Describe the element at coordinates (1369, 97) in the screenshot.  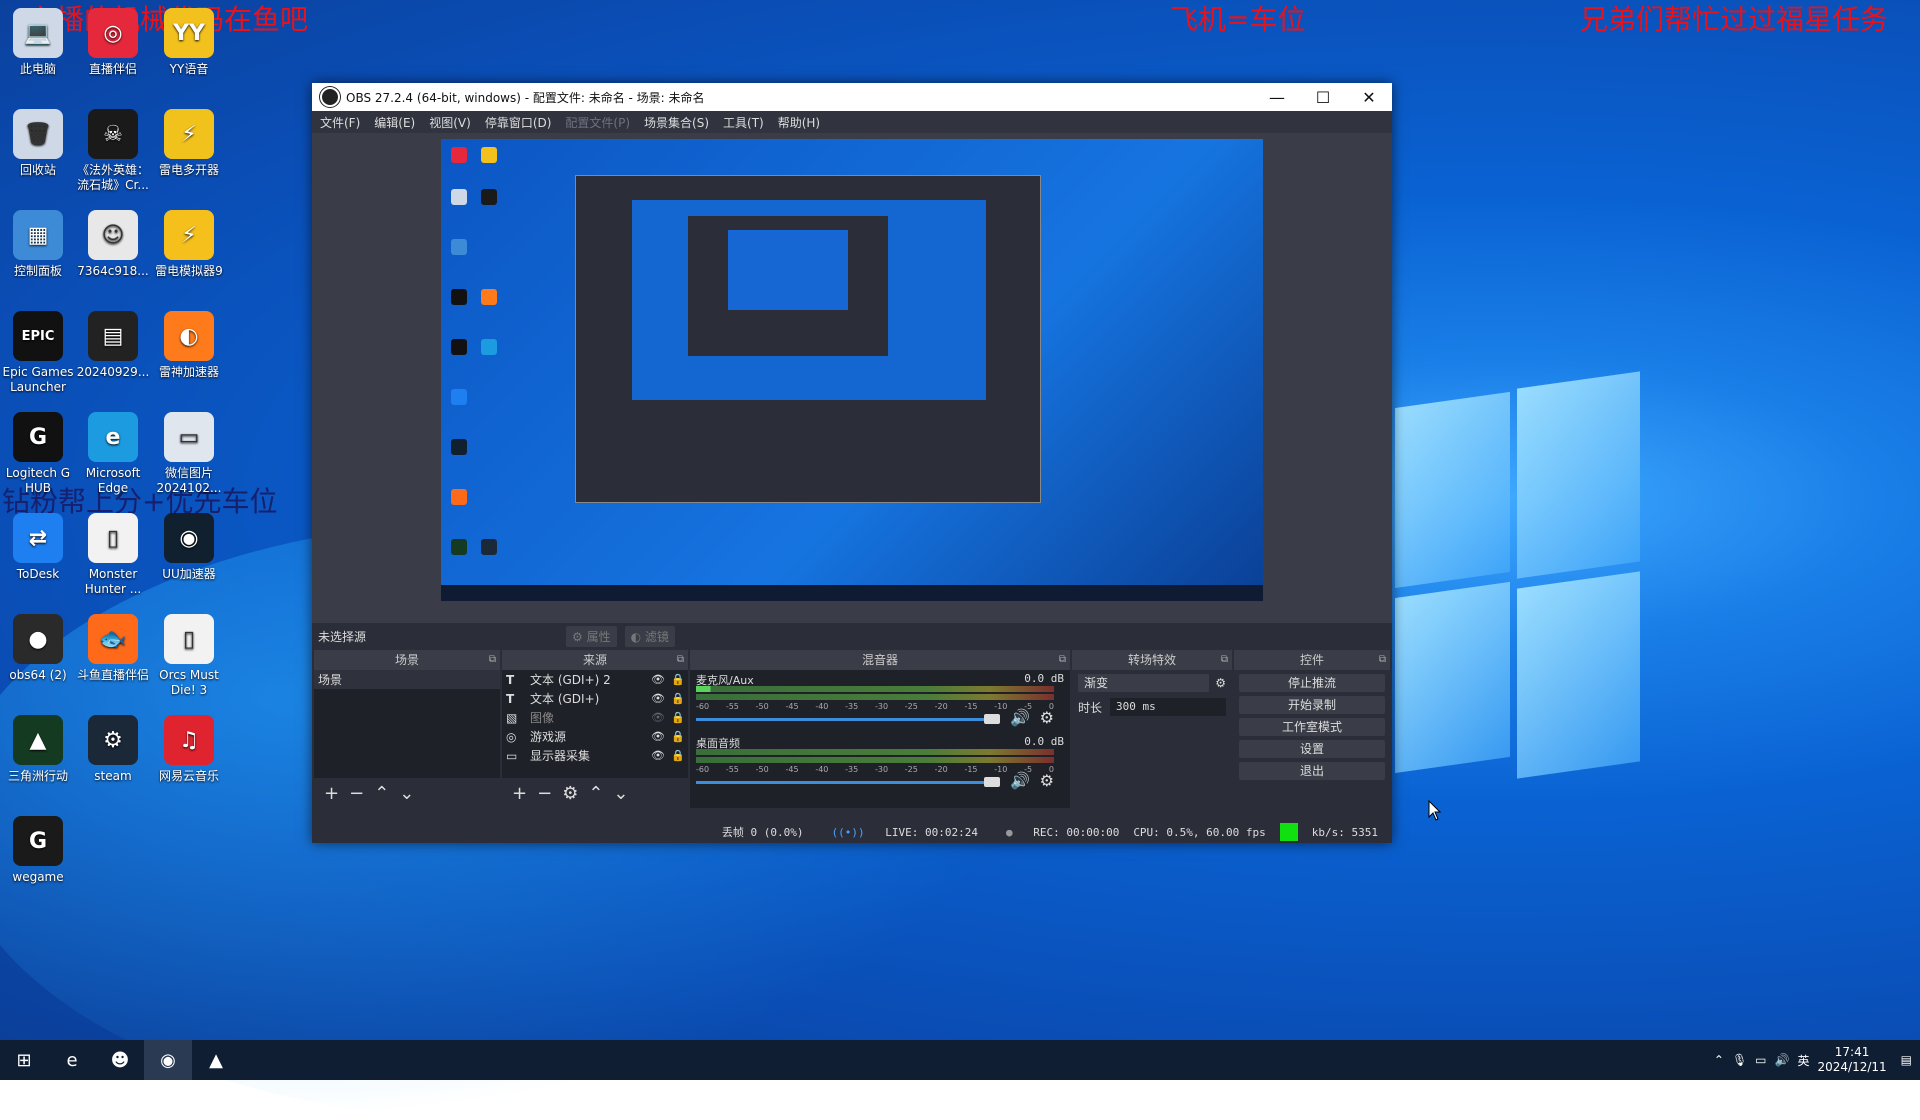
I see `close-button: ✕` at that location.